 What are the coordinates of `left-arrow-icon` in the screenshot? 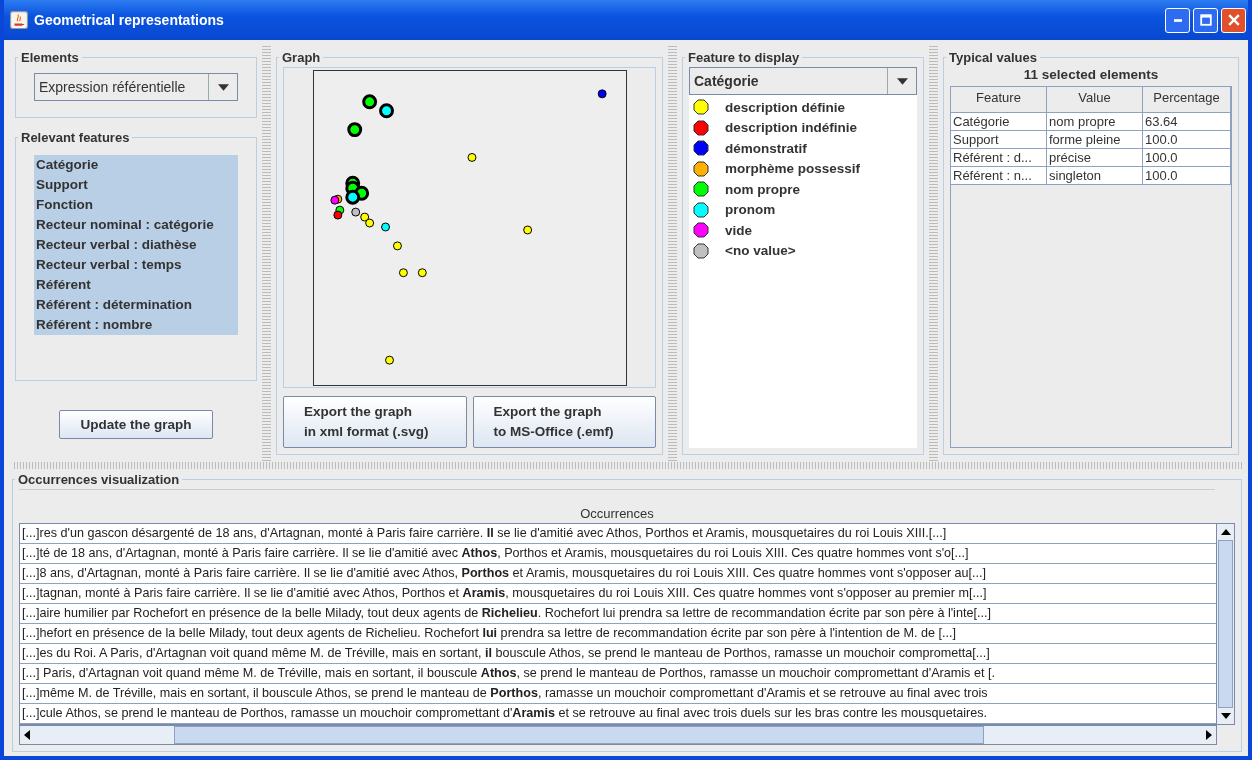 It's located at (27, 735).